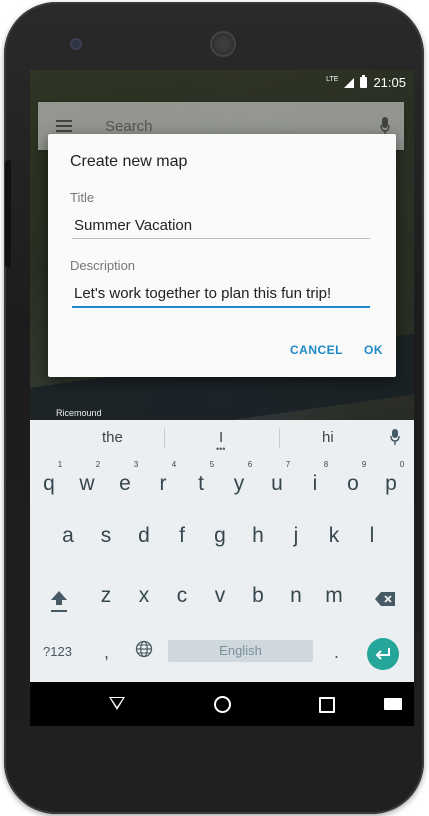  Describe the element at coordinates (57, 651) in the screenshot. I see `symbols-key: ?123` at that location.